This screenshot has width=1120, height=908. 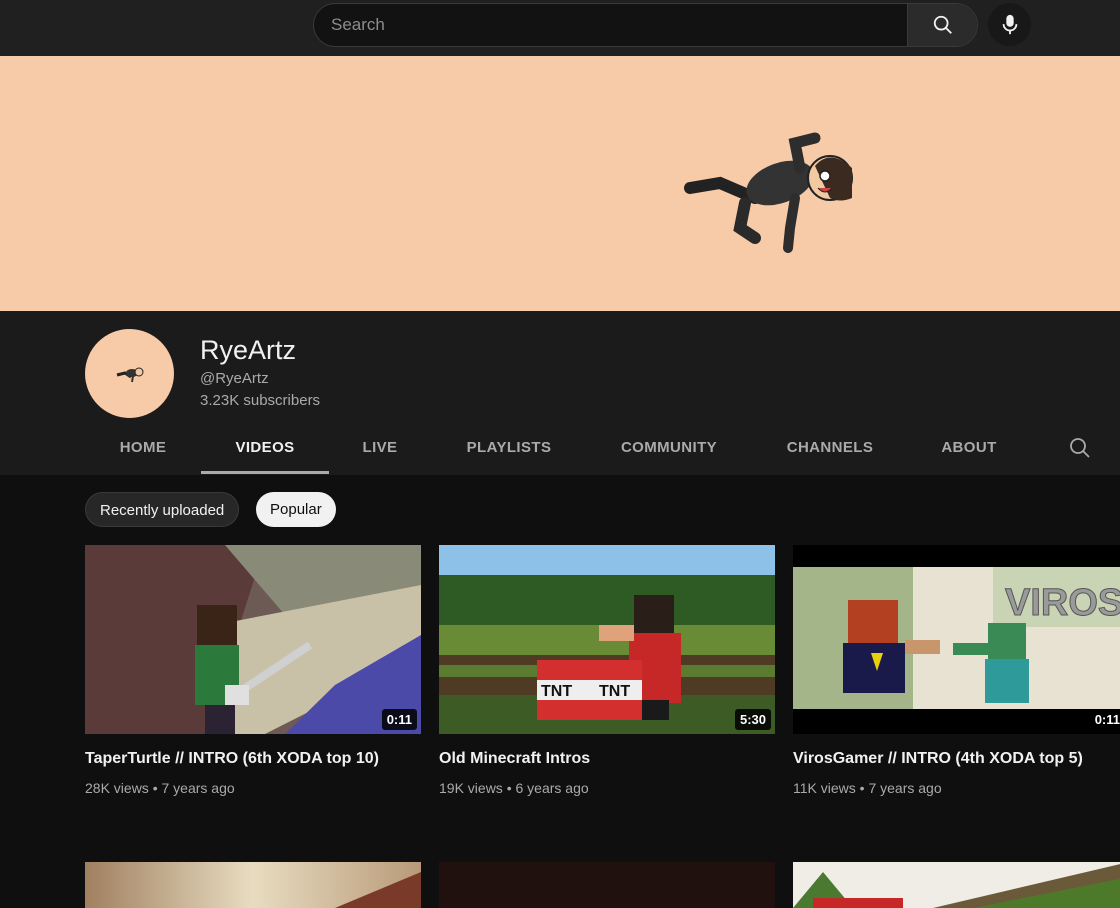 I want to click on search-button, so click(x=942, y=25).